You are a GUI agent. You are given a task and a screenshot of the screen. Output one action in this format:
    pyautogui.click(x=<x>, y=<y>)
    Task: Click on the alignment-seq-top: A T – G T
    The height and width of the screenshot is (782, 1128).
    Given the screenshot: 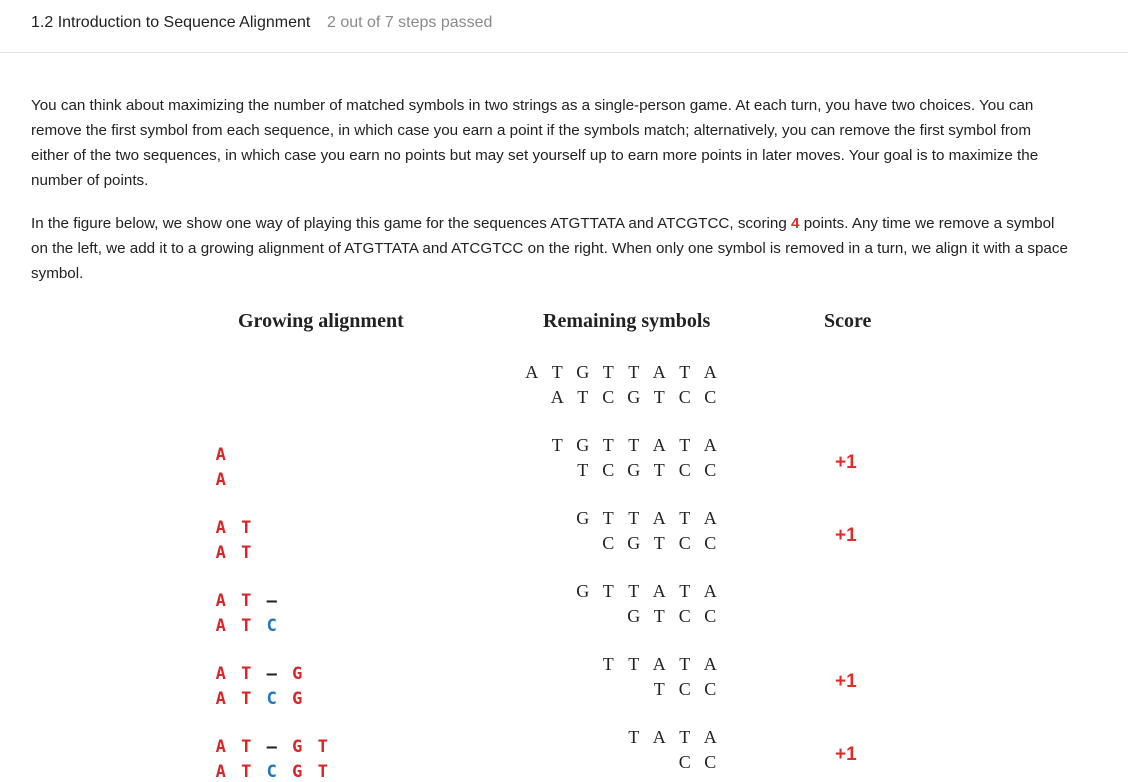 What is the action you would take?
    pyautogui.click(x=272, y=747)
    